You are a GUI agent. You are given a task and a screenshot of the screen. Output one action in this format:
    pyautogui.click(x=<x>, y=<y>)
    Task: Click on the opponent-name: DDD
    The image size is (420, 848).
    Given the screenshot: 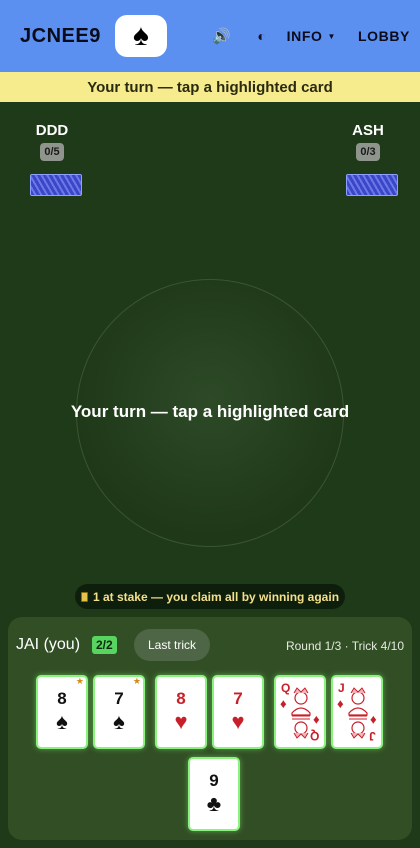 What is the action you would take?
    pyautogui.click(x=52, y=130)
    